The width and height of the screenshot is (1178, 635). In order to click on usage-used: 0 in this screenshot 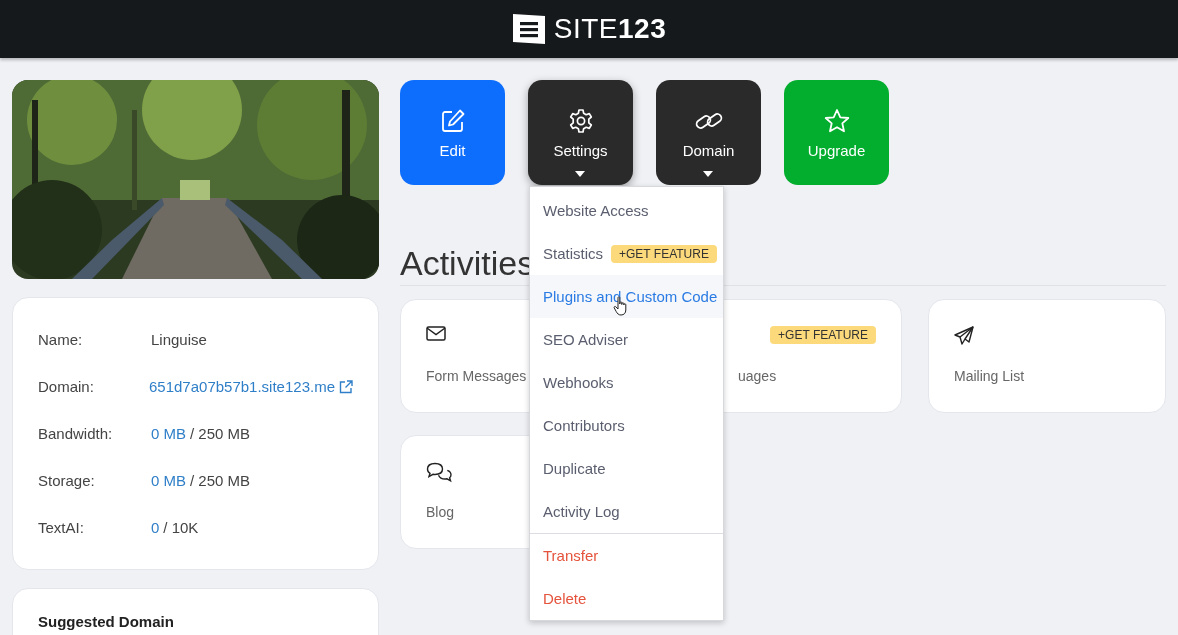, I will do `click(155, 527)`.